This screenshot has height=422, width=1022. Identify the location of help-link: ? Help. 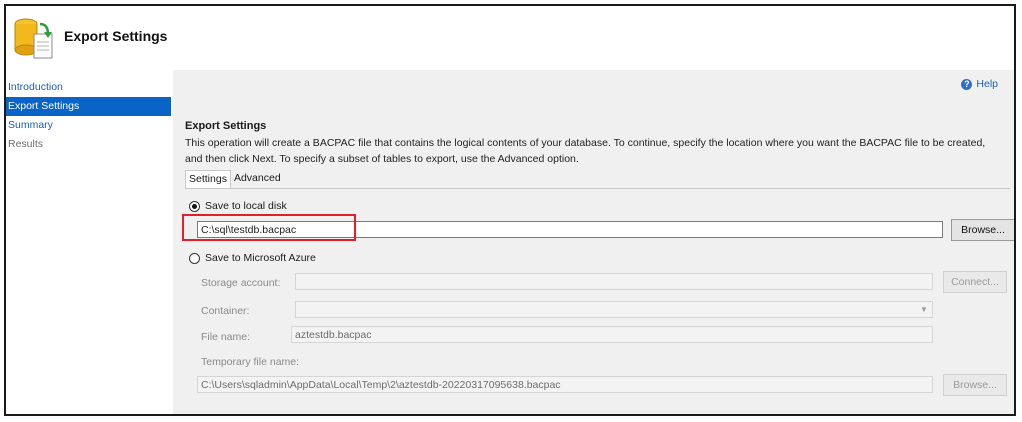
(979, 84).